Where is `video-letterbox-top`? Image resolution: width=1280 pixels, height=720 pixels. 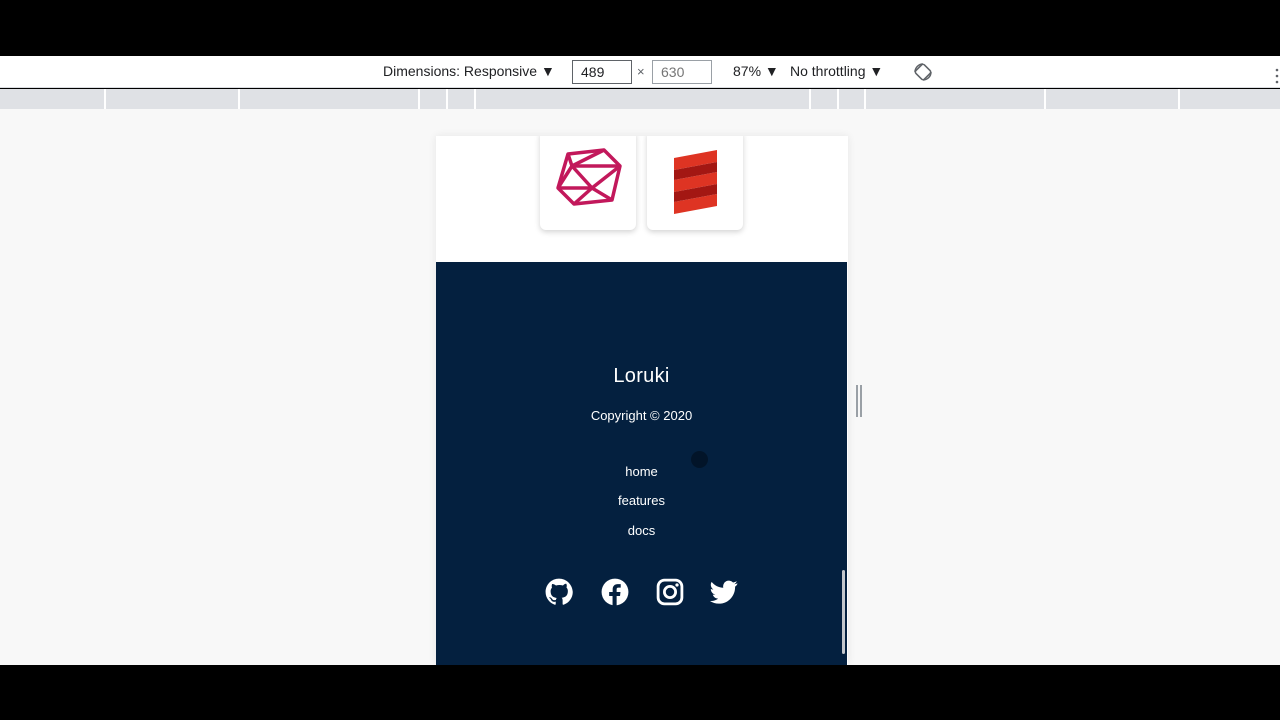 video-letterbox-top is located at coordinates (640, 28).